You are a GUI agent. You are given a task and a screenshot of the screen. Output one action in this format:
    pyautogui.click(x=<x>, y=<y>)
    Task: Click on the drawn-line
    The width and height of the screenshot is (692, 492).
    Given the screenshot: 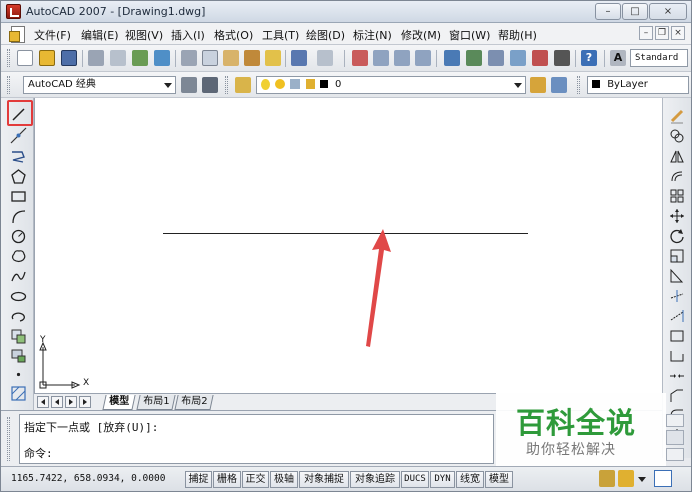 What is the action you would take?
    pyautogui.click(x=345, y=233)
    